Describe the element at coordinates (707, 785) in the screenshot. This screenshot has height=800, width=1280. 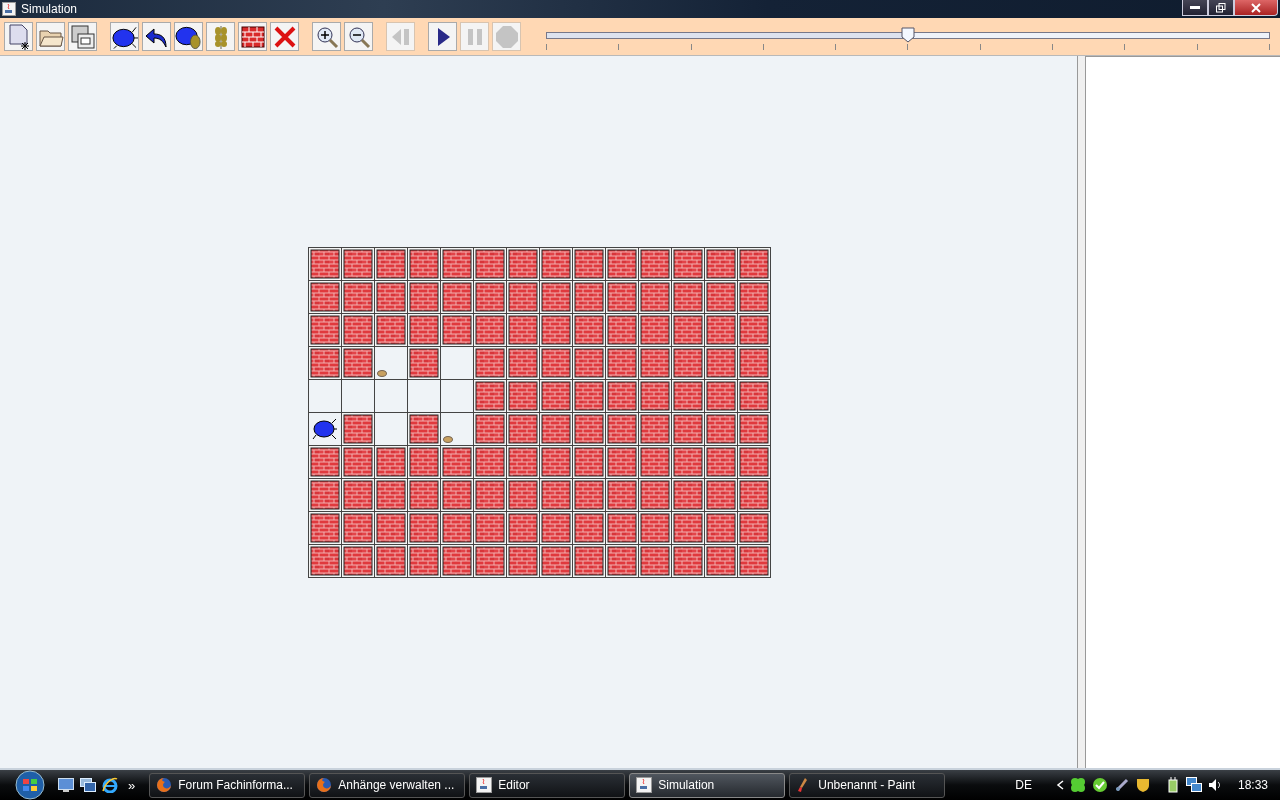
I see `taskbar-button: Simulation` at that location.